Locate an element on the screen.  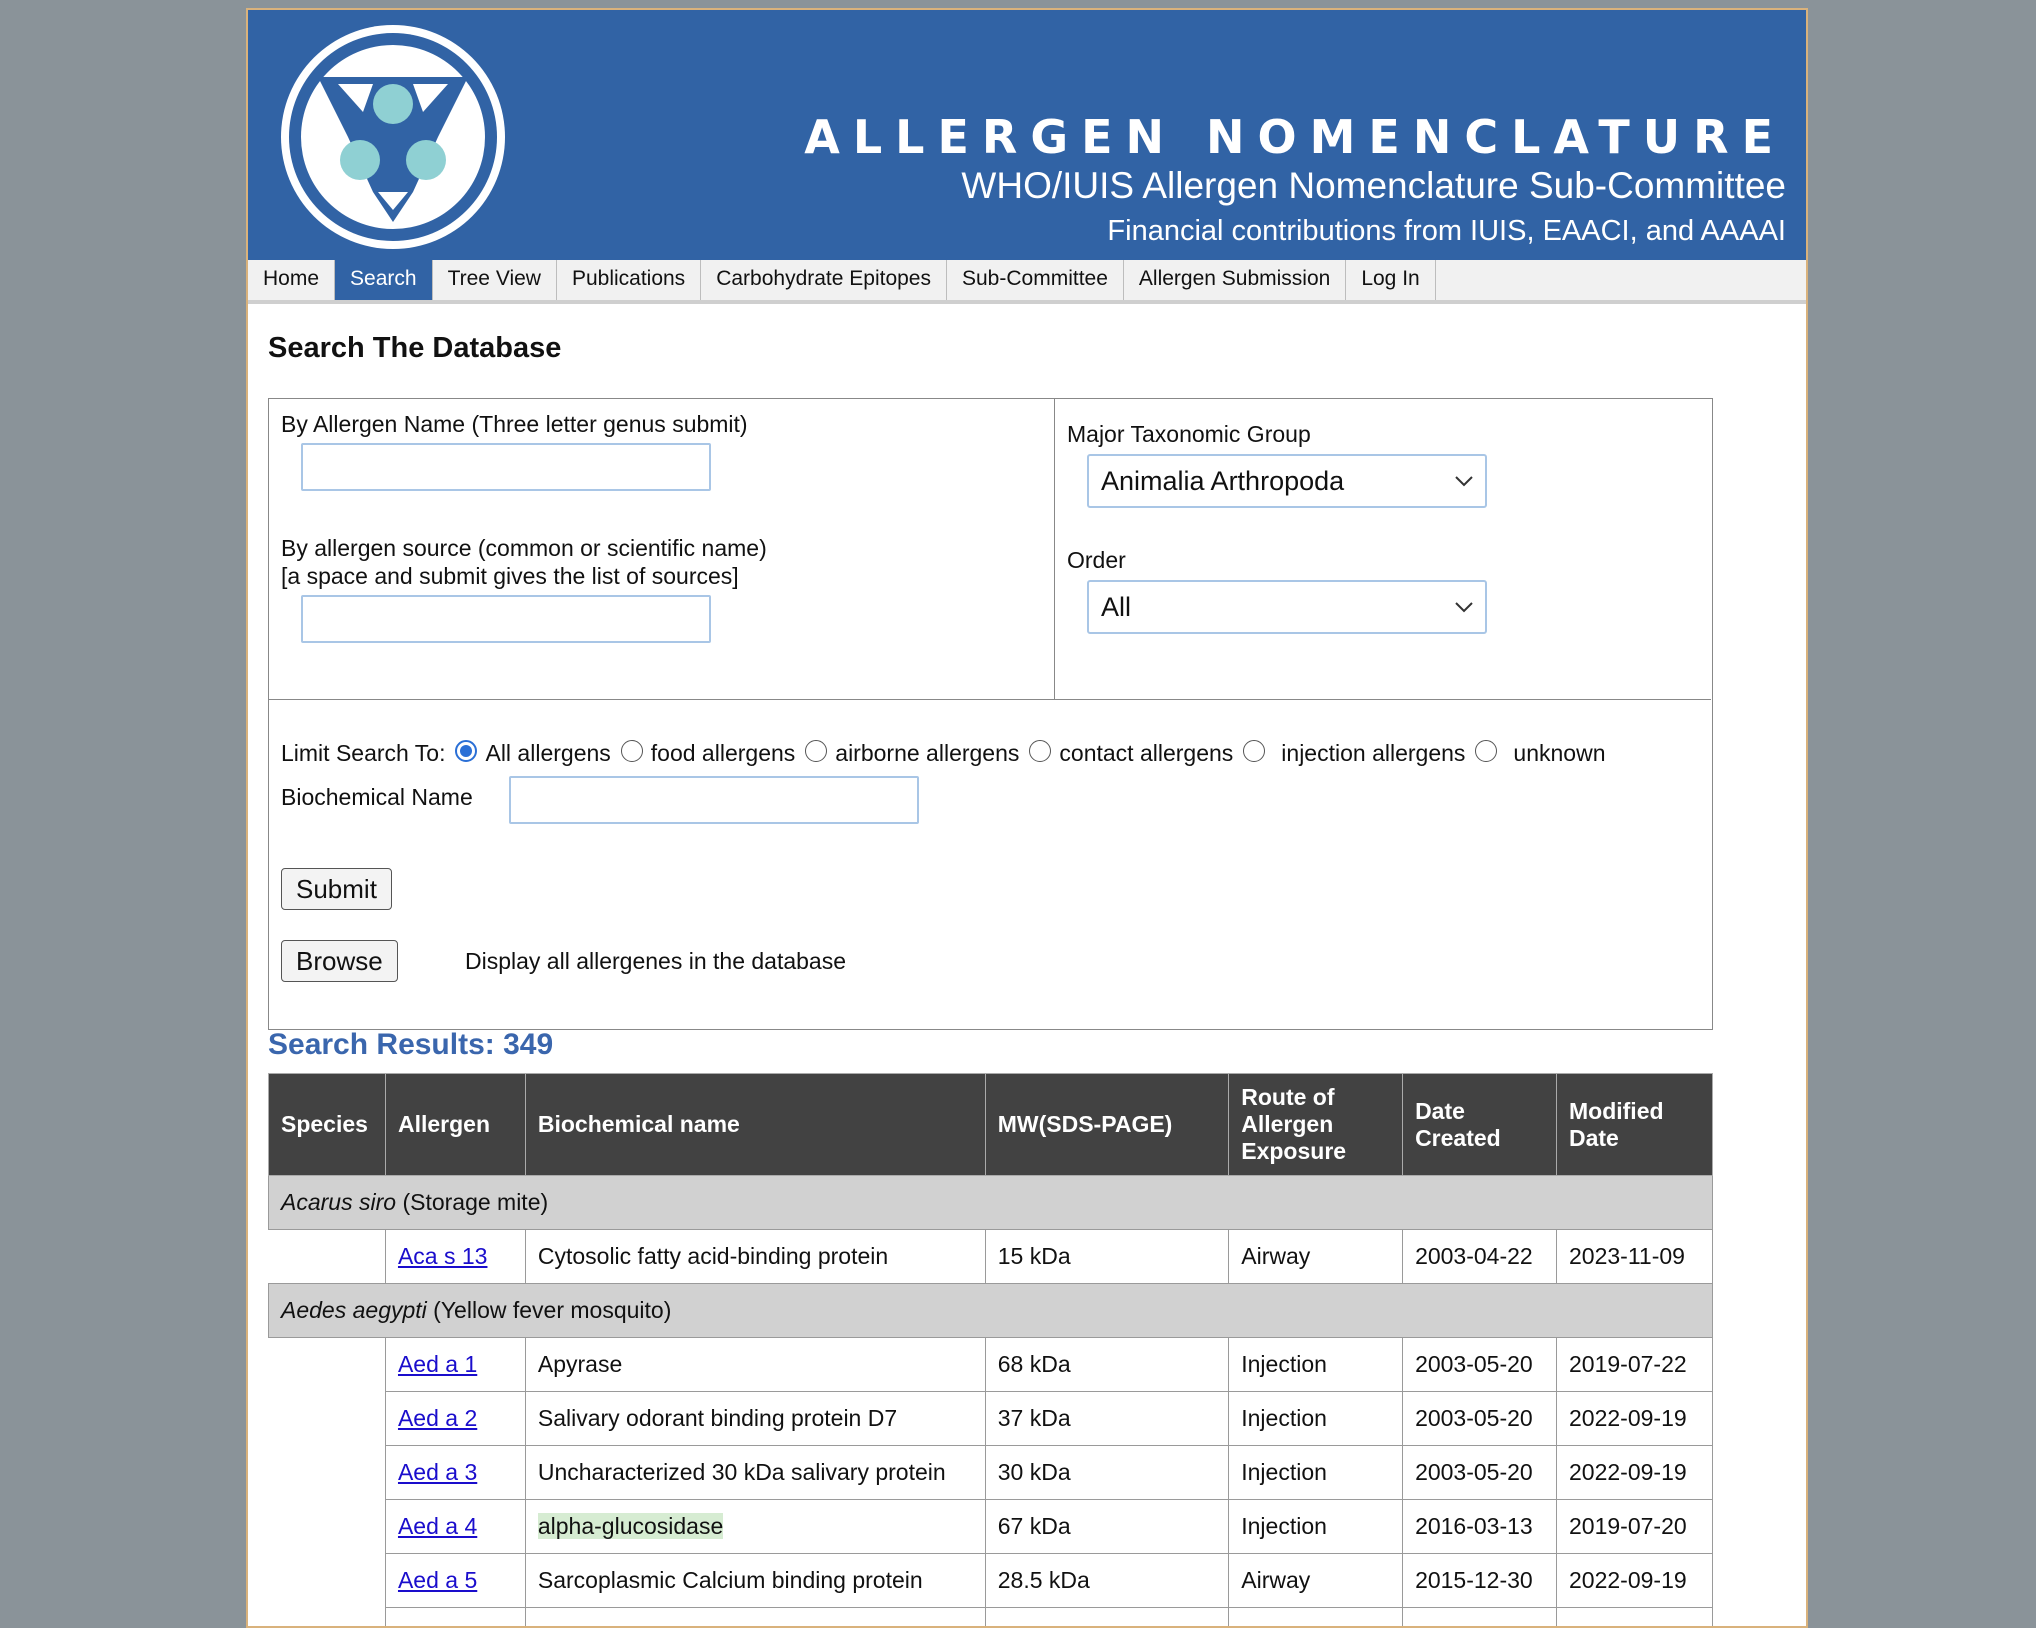
radio-contact-allergens-label: contact allergens is located at coordinates (1146, 753).